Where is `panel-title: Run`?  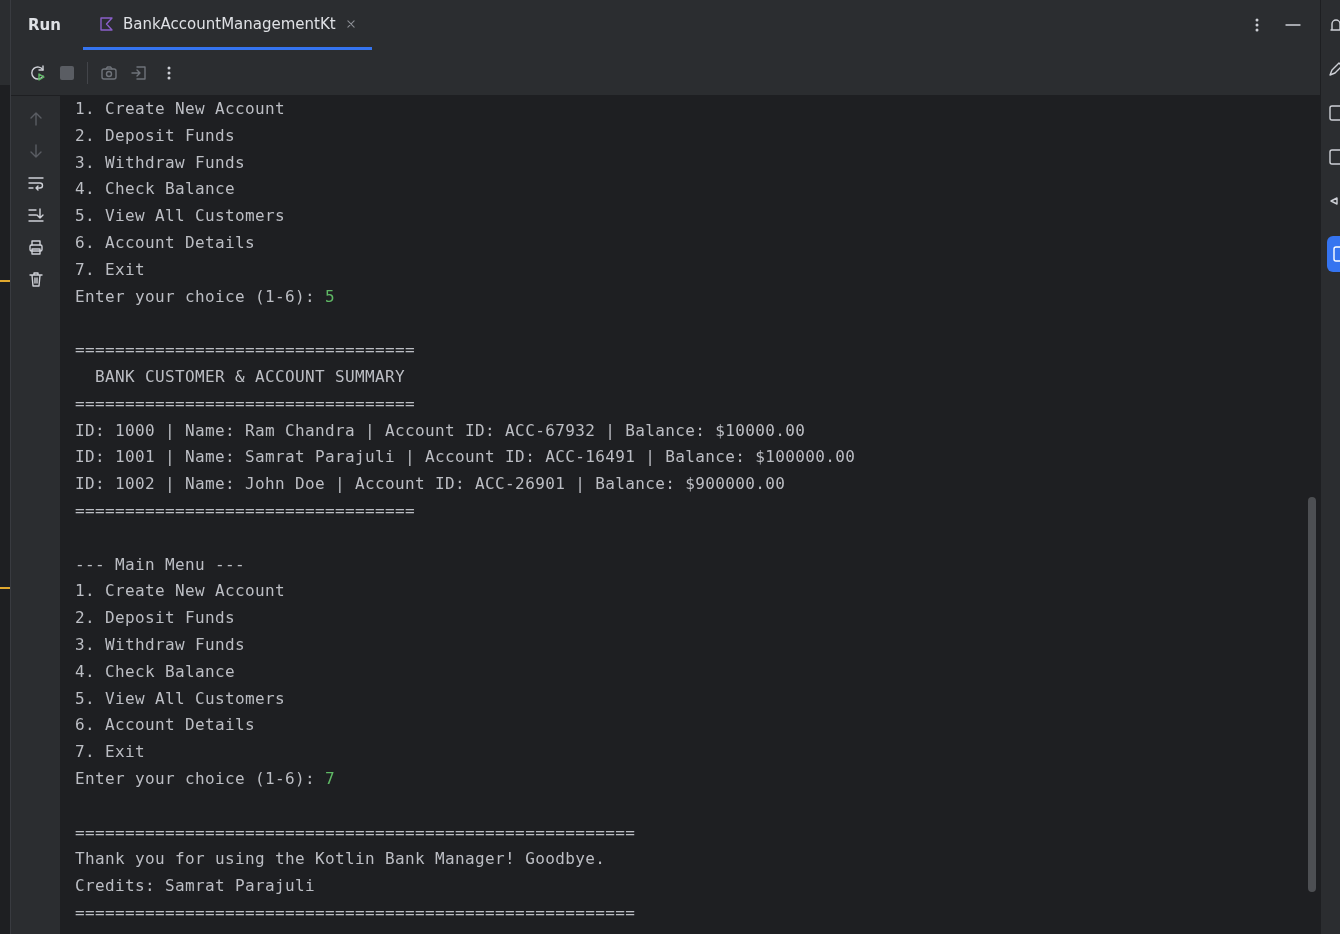 panel-title: Run is located at coordinates (44, 25).